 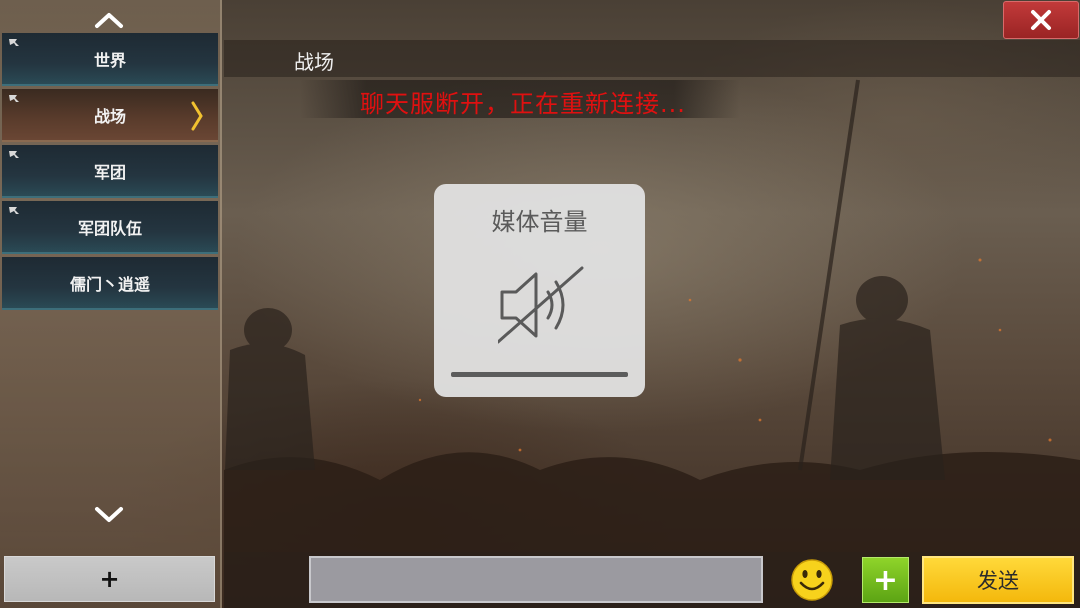 What do you see at coordinates (109, 515) in the screenshot?
I see `chevron-down-icon` at bounding box center [109, 515].